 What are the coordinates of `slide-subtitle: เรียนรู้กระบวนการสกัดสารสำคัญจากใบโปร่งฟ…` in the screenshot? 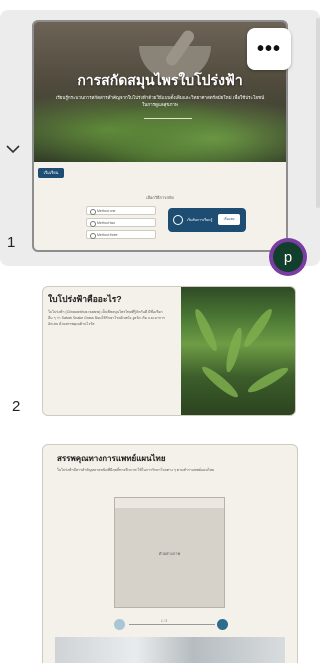 It's located at (160, 101).